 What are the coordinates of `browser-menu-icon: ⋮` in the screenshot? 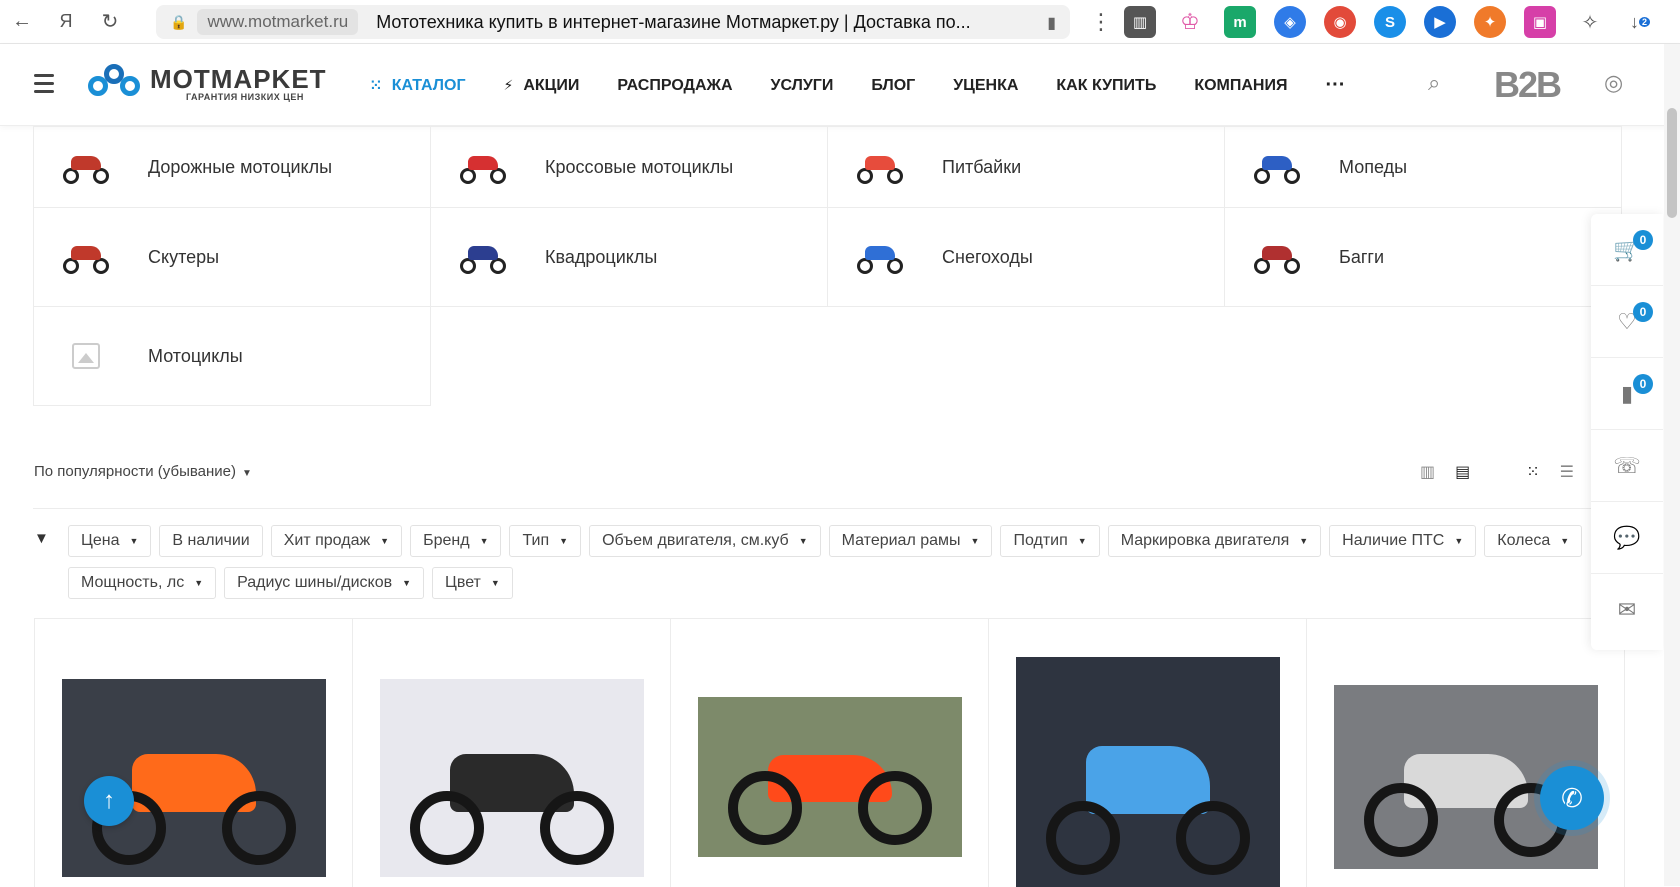 It's located at (1101, 22).